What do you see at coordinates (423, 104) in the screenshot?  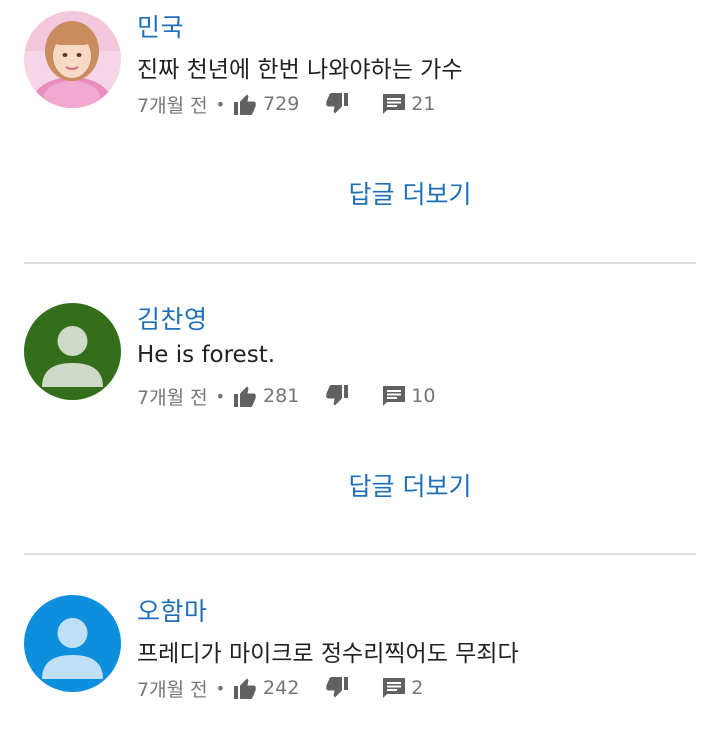 I see `reply-count: 21` at bounding box center [423, 104].